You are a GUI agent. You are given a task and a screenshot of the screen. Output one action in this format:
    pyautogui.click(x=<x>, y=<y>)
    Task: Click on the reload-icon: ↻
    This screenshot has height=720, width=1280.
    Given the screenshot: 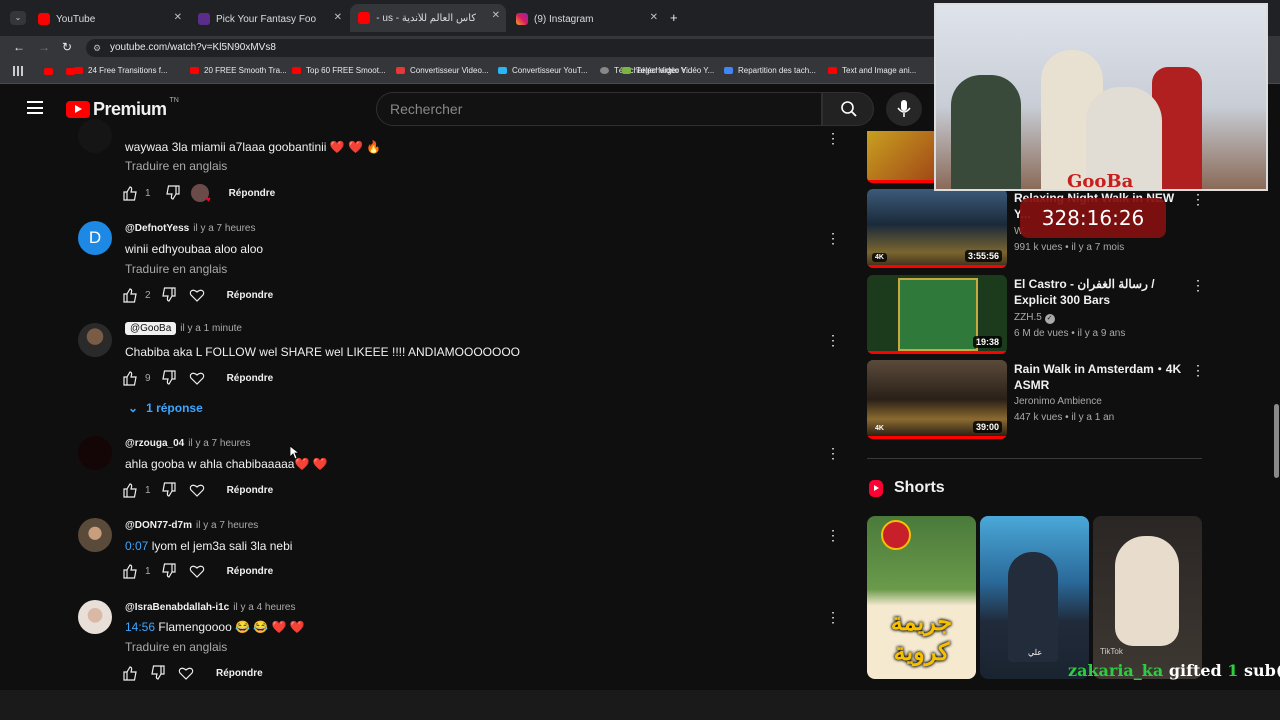 What is the action you would take?
    pyautogui.click(x=67, y=47)
    